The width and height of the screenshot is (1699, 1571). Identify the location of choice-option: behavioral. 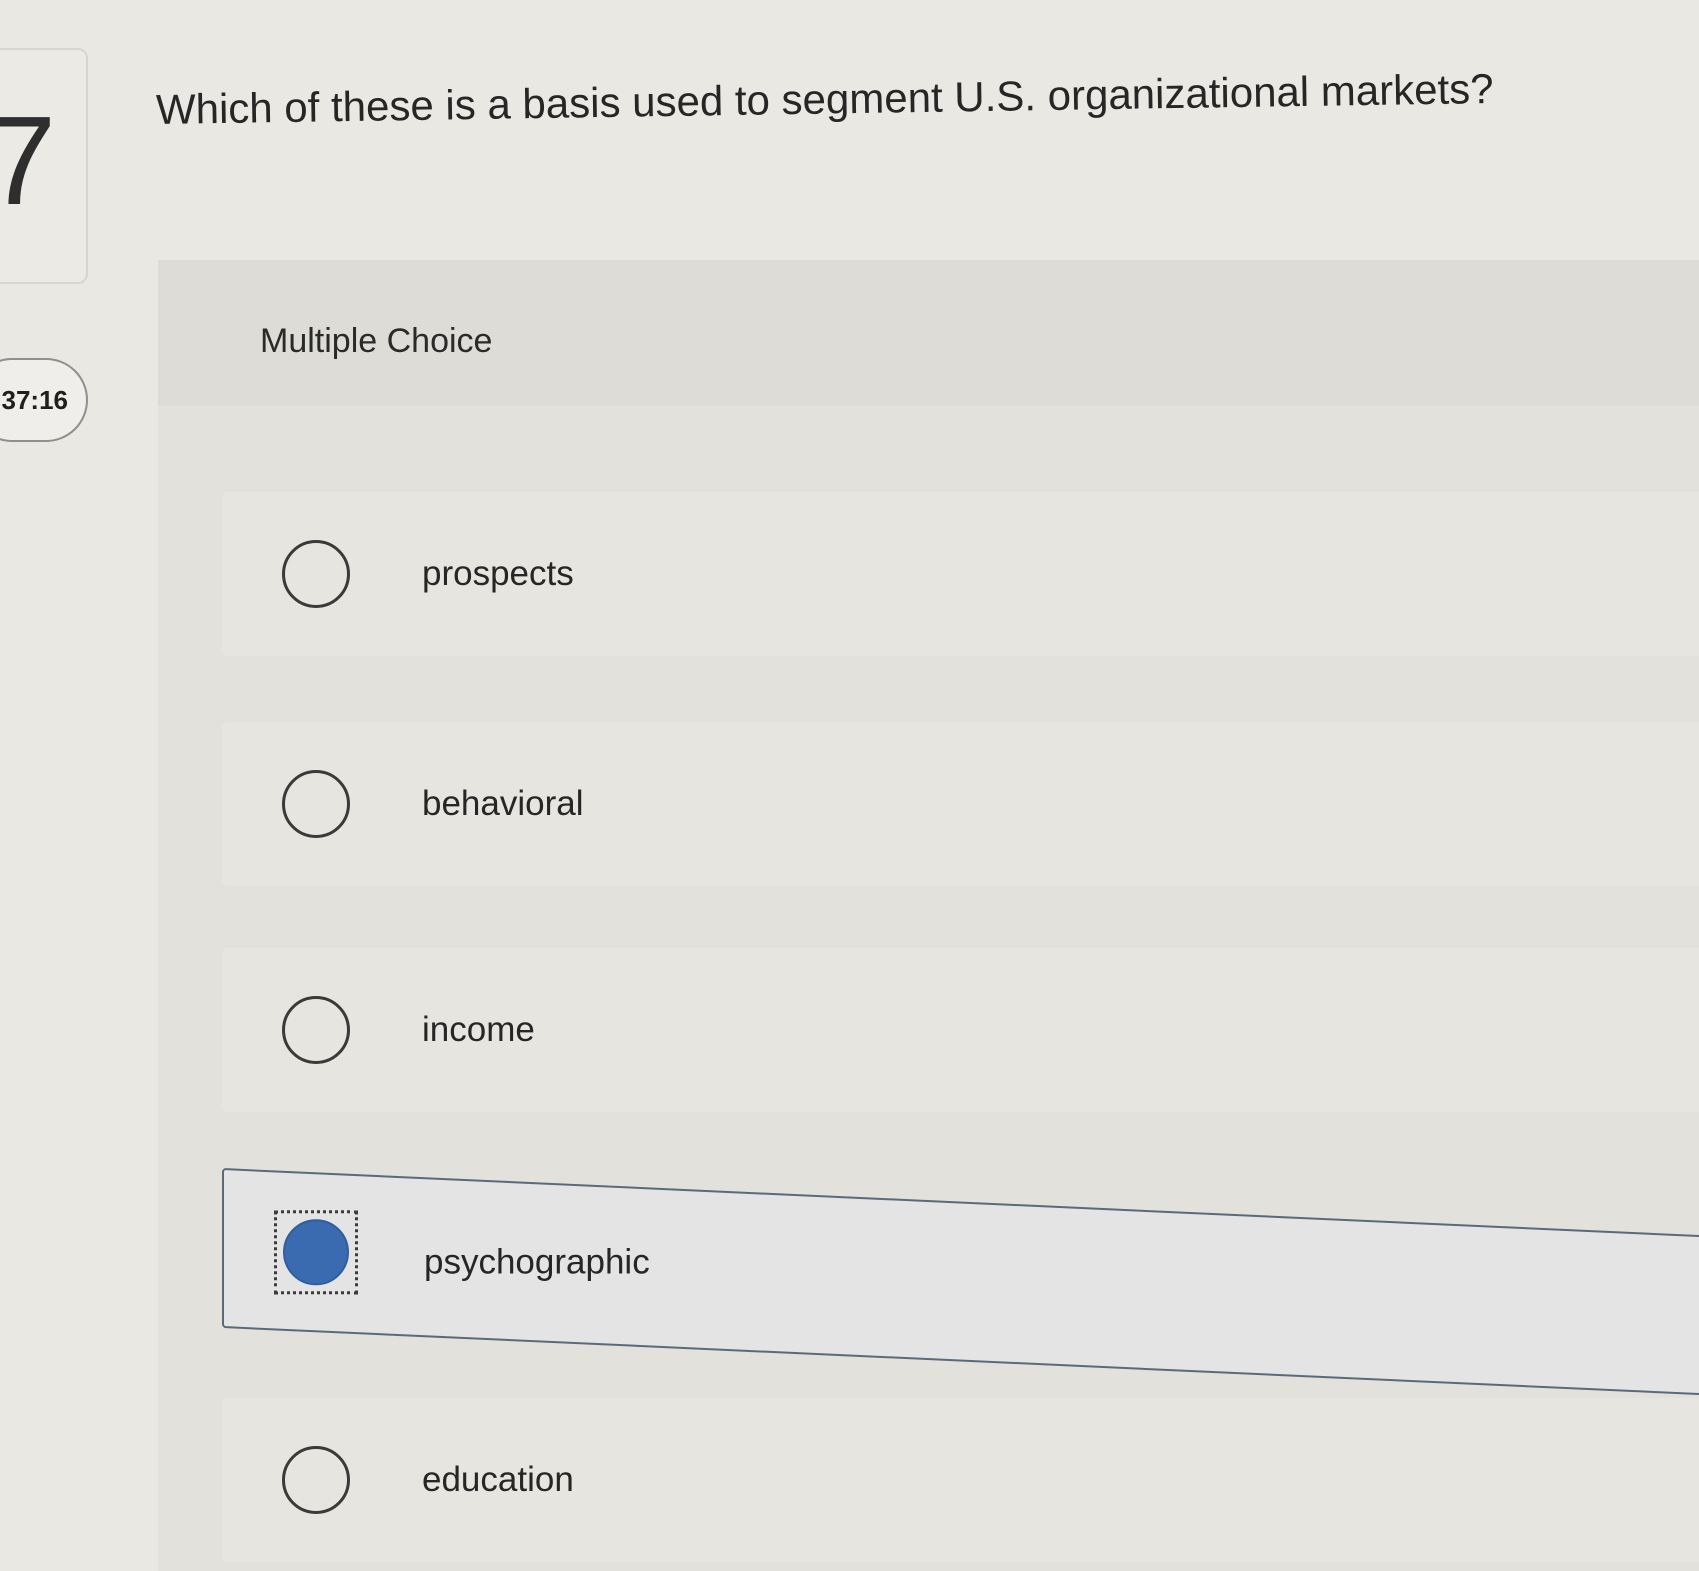
(960, 804).